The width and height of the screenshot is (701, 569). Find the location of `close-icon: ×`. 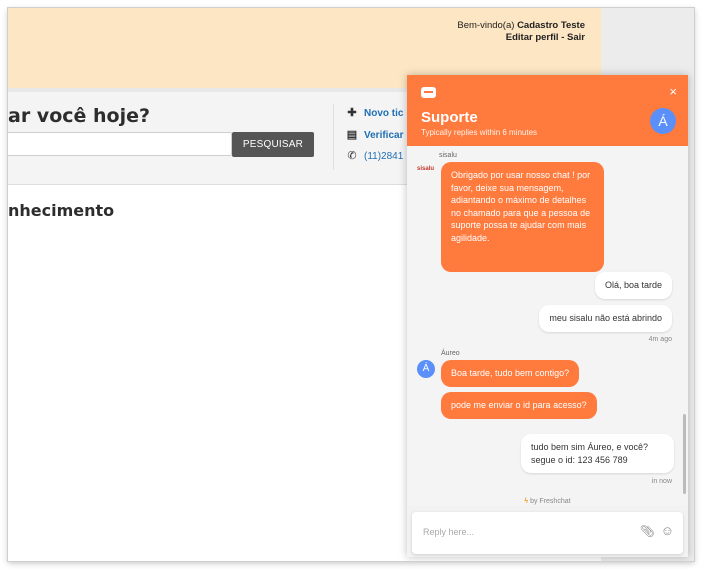

close-icon: × is located at coordinates (673, 91).